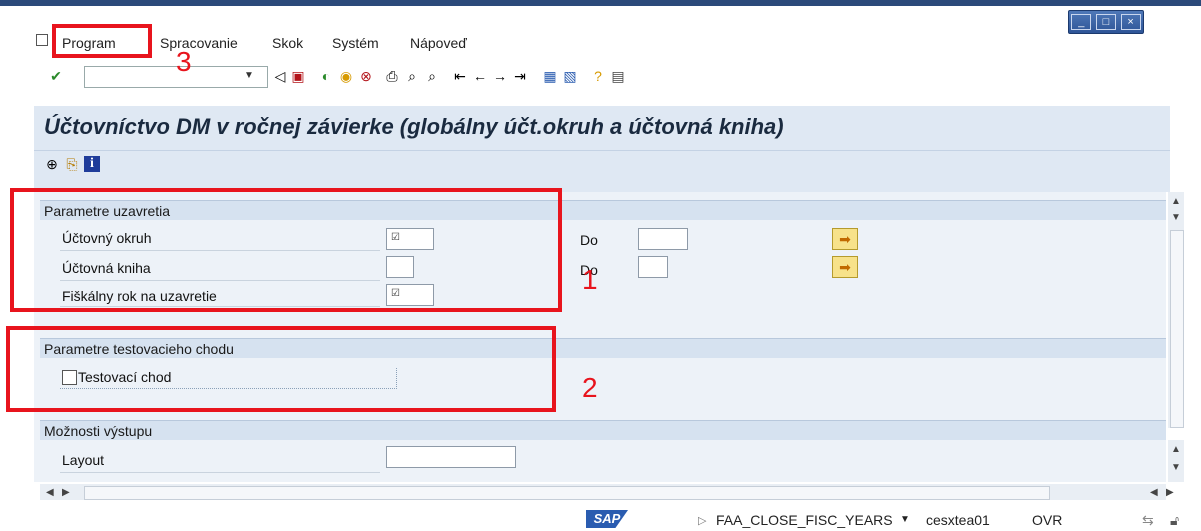  I want to click on menu-system: Systém, so click(355, 43).